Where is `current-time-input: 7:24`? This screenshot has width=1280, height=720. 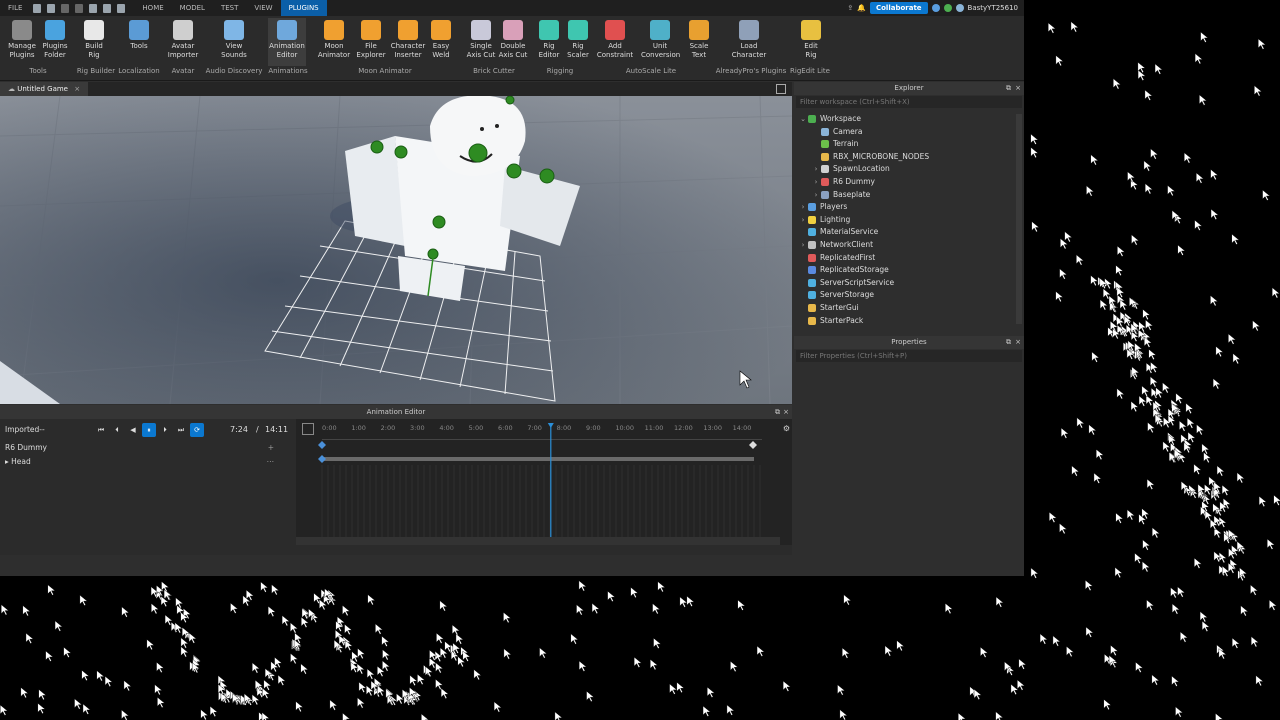
current-time-input: 7:24 is located at coordinates (239, 429).